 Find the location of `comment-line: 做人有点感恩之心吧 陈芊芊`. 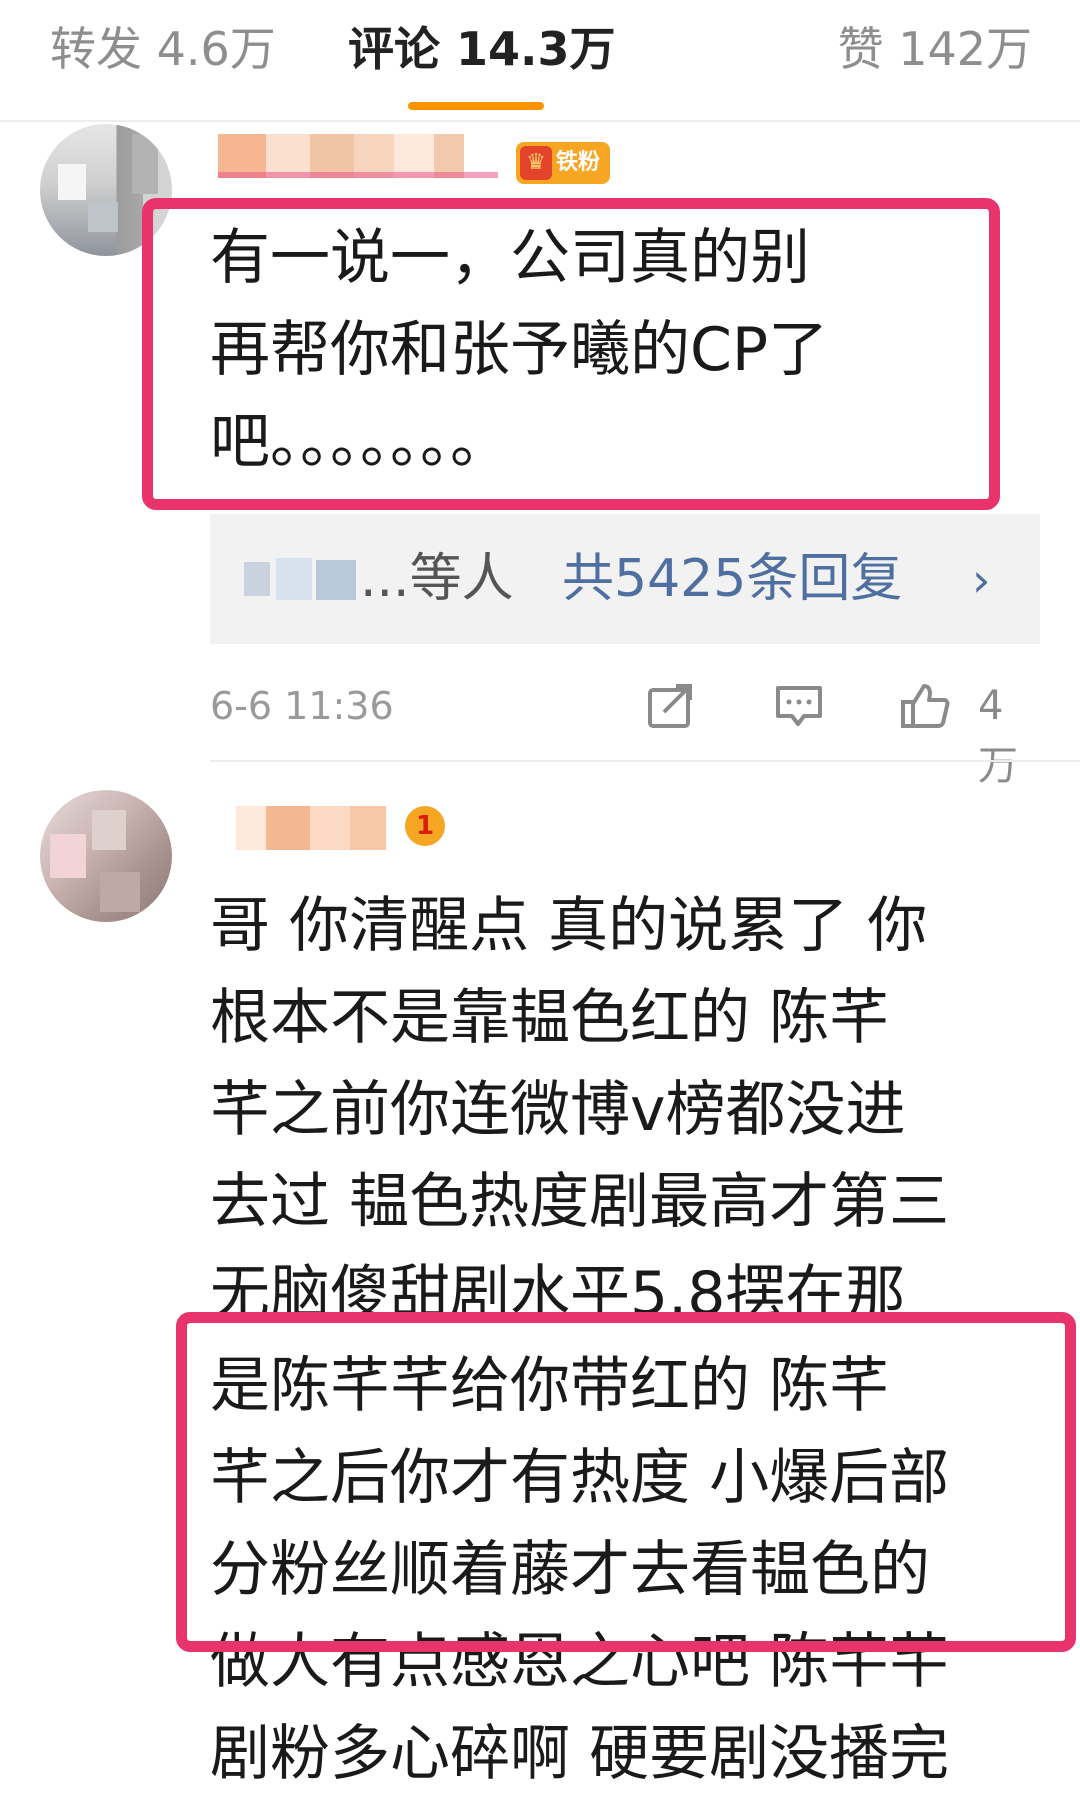

comment-line: 做人有点感恩之心吧 陈芊芊 is located at coordinates (580, 1662).